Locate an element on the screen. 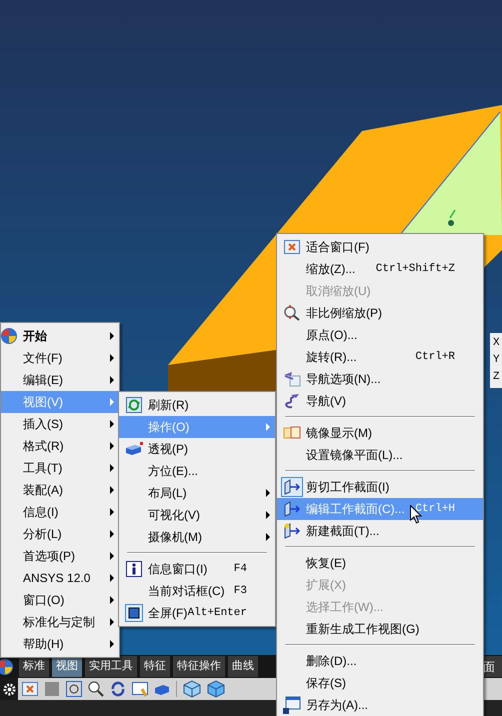 The image size is (502, 716). menu-item: 首选项(P) is located at coordinates (60, 556).